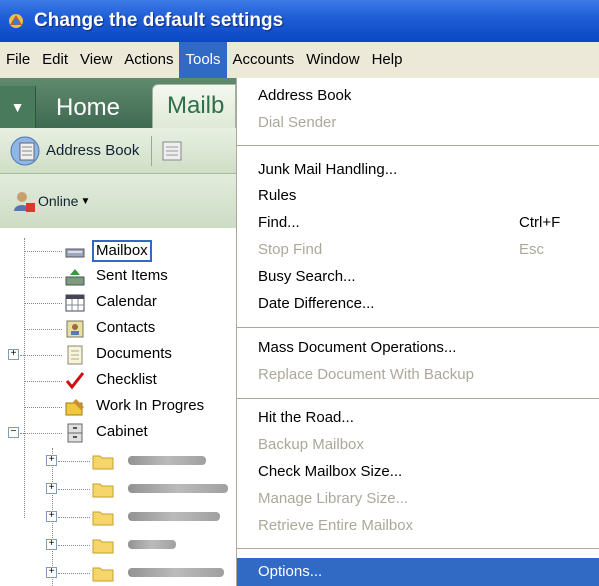  I want to click on tree-item-sent-items: Sent Items, so click(118, 277).